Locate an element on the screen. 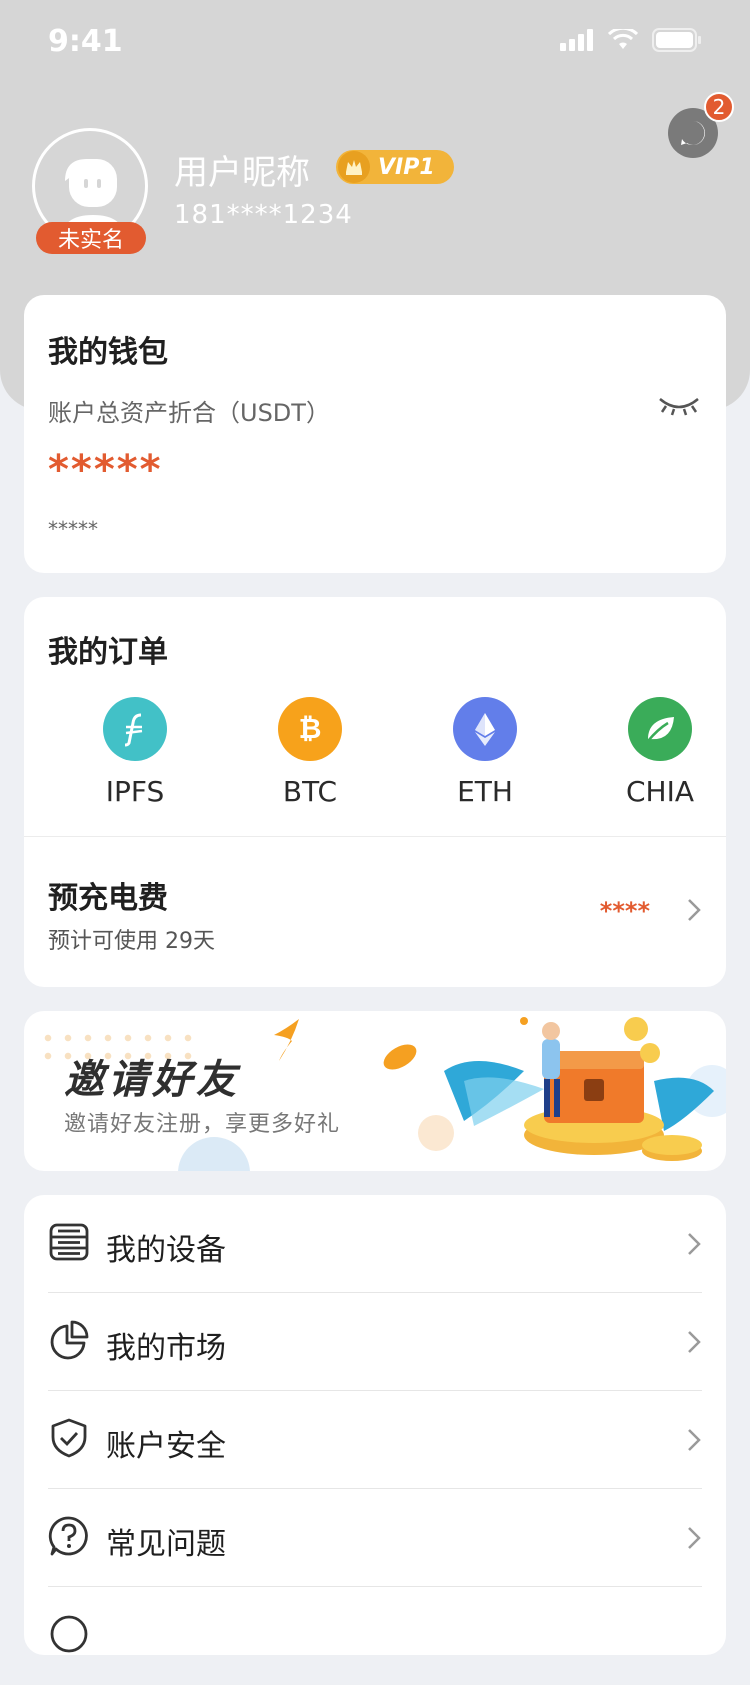 Image resolution: width=750 pixels, height=1685 pixels. crown-icon is located at coordinates (354, 167).